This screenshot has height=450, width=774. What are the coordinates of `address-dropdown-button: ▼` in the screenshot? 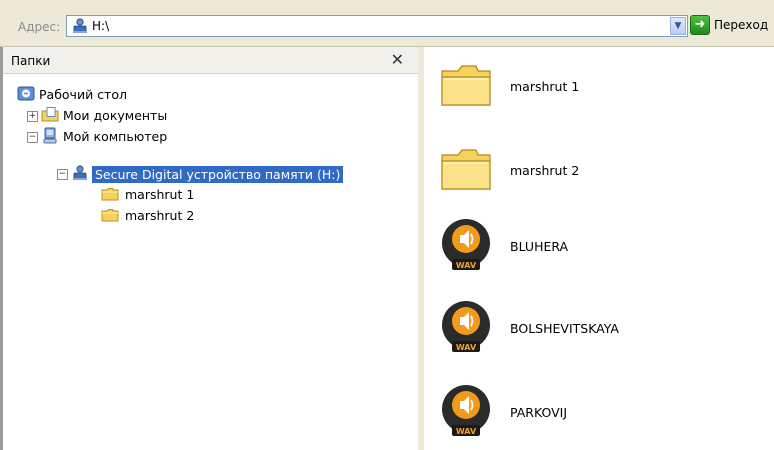 It's located at (678, 26).